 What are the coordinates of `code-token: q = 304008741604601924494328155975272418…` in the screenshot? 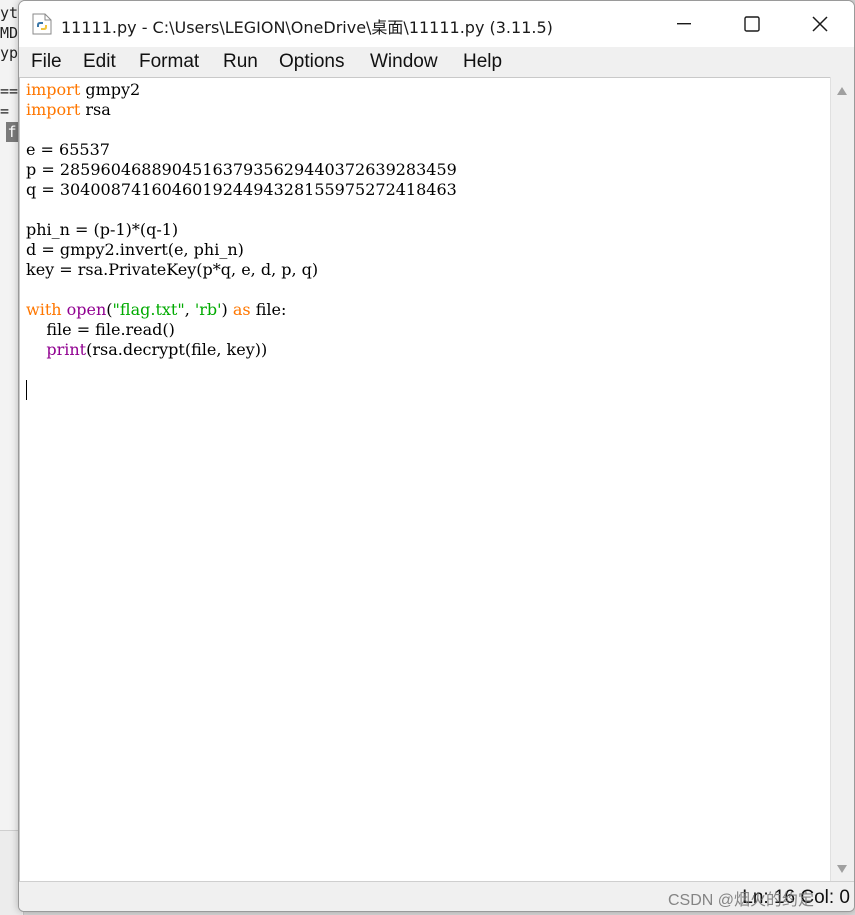 It's located at (241, 189).